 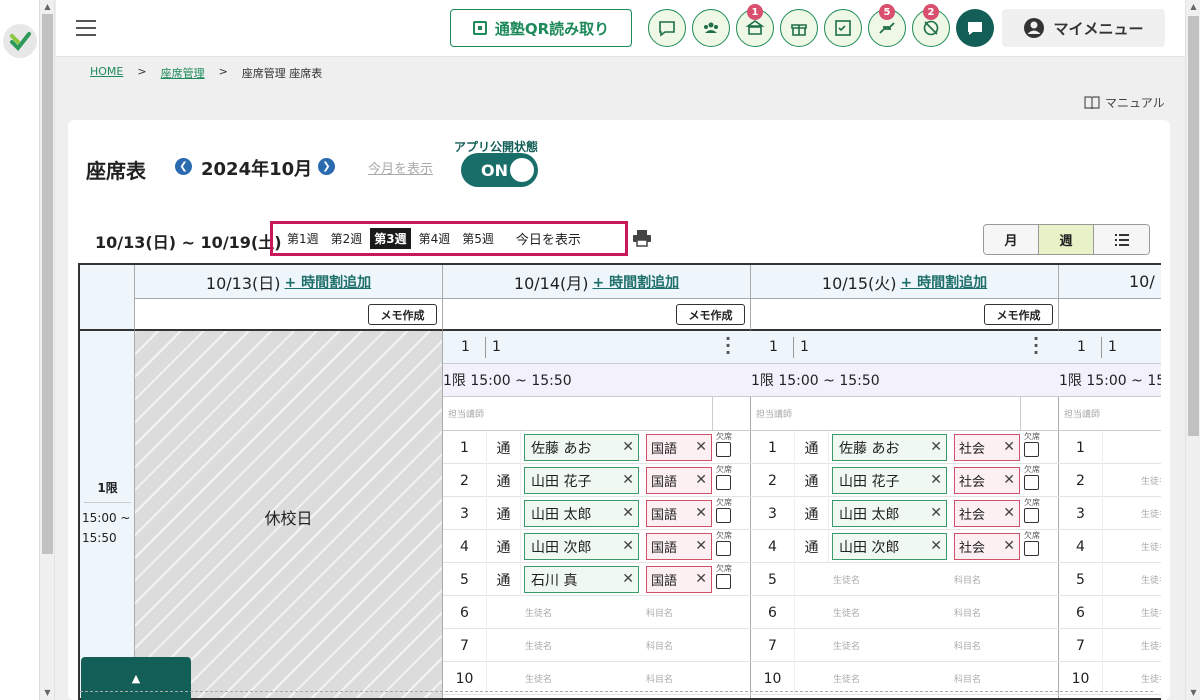 I want to click on view-list-button, so click(x=1121, y=239).